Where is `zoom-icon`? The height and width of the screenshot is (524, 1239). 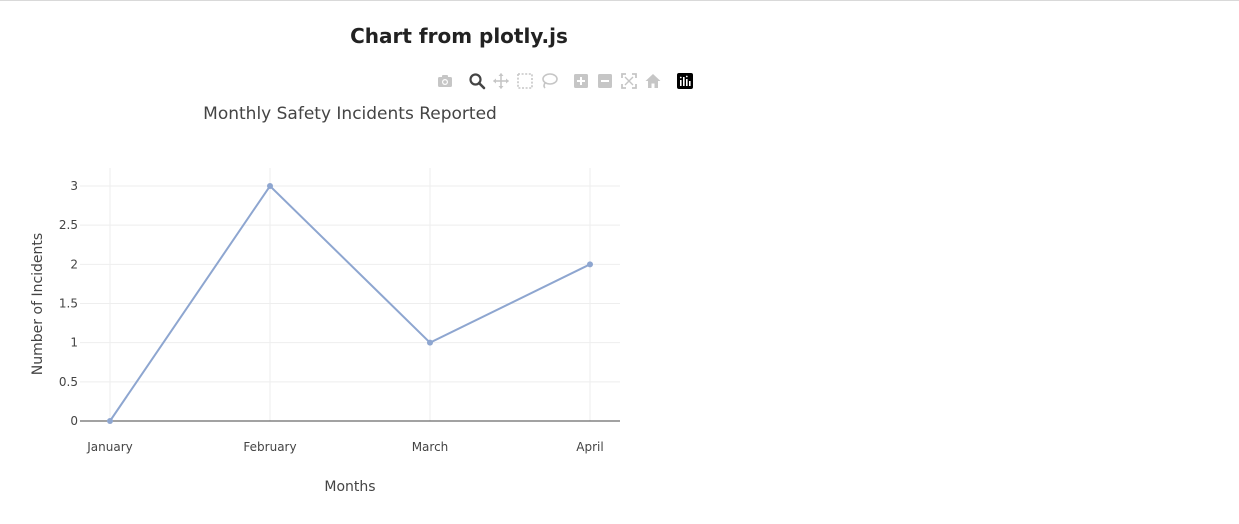 zoom-icon is located at coordinates (477, 81).